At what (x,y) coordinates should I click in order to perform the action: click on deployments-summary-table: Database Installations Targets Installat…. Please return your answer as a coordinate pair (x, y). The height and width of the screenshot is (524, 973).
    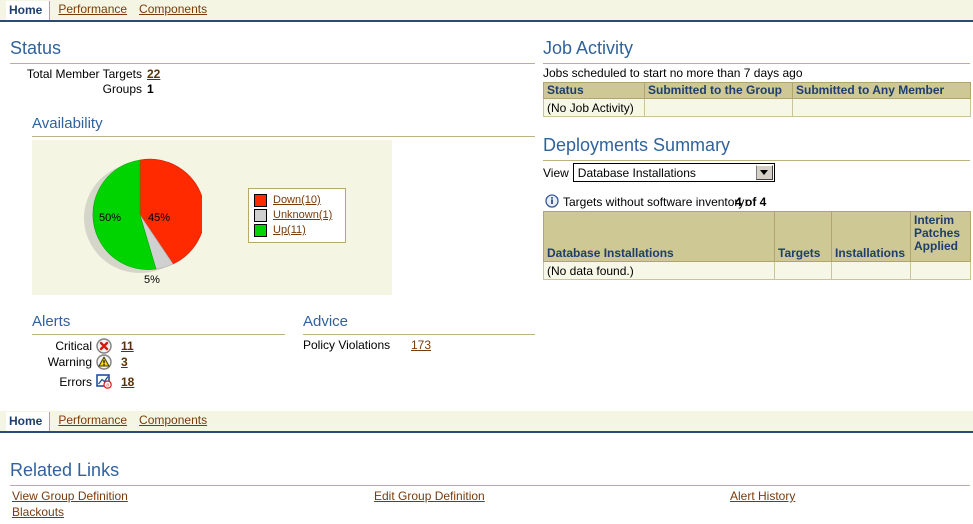
    Looking at the image, I should click on (757, 245).